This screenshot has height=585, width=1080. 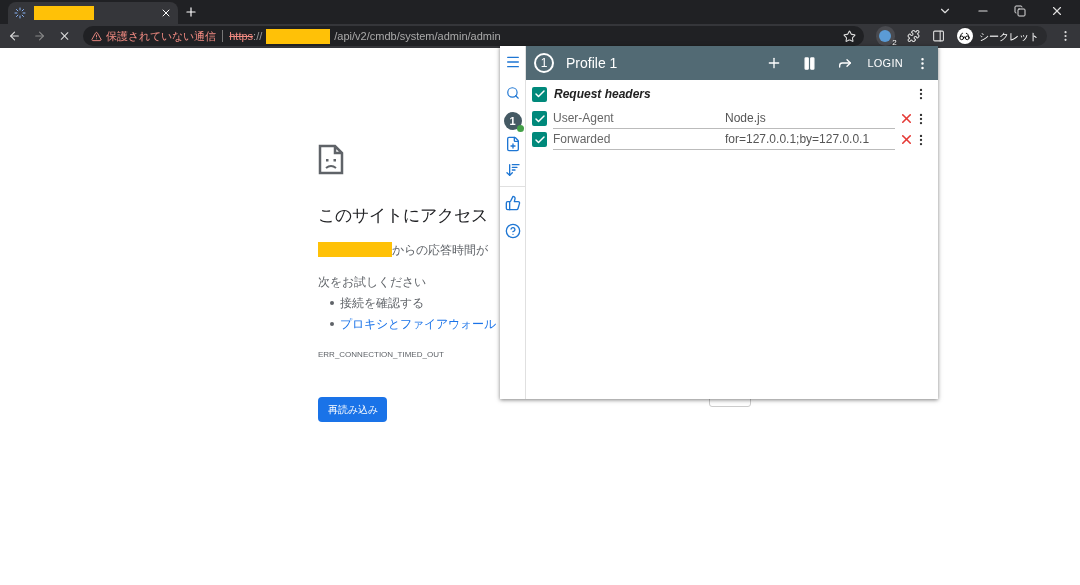 I want to click on address-bar: 保護されていない通信 https:// /api/v2/cmdb/system/admin/admin, so click(x=474, y=36).